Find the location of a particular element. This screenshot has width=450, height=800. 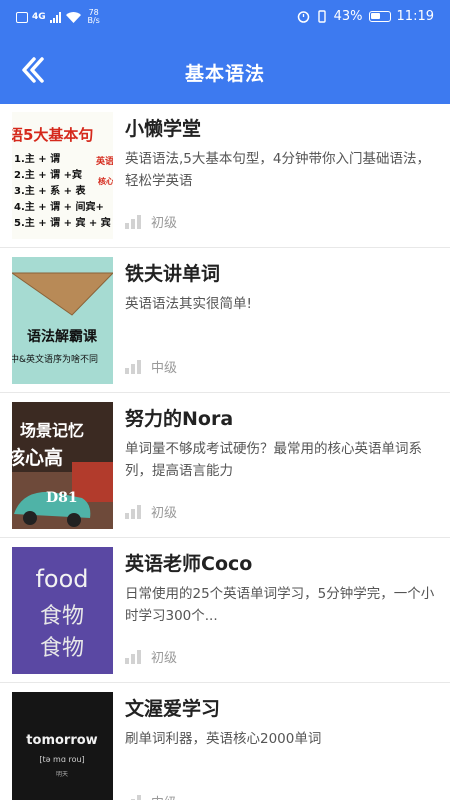

thumb-tag: D81 is located at coordinates (62, 498).